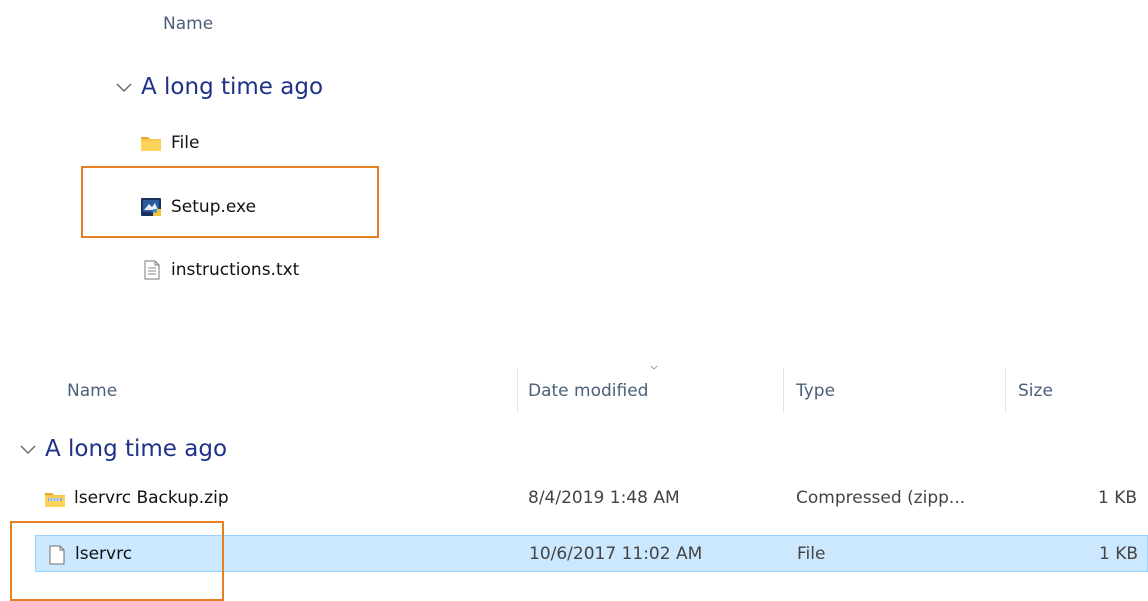 This screenshot has height=601, width=1148. I want to click on zip-folder-icon, so click(55, 499).